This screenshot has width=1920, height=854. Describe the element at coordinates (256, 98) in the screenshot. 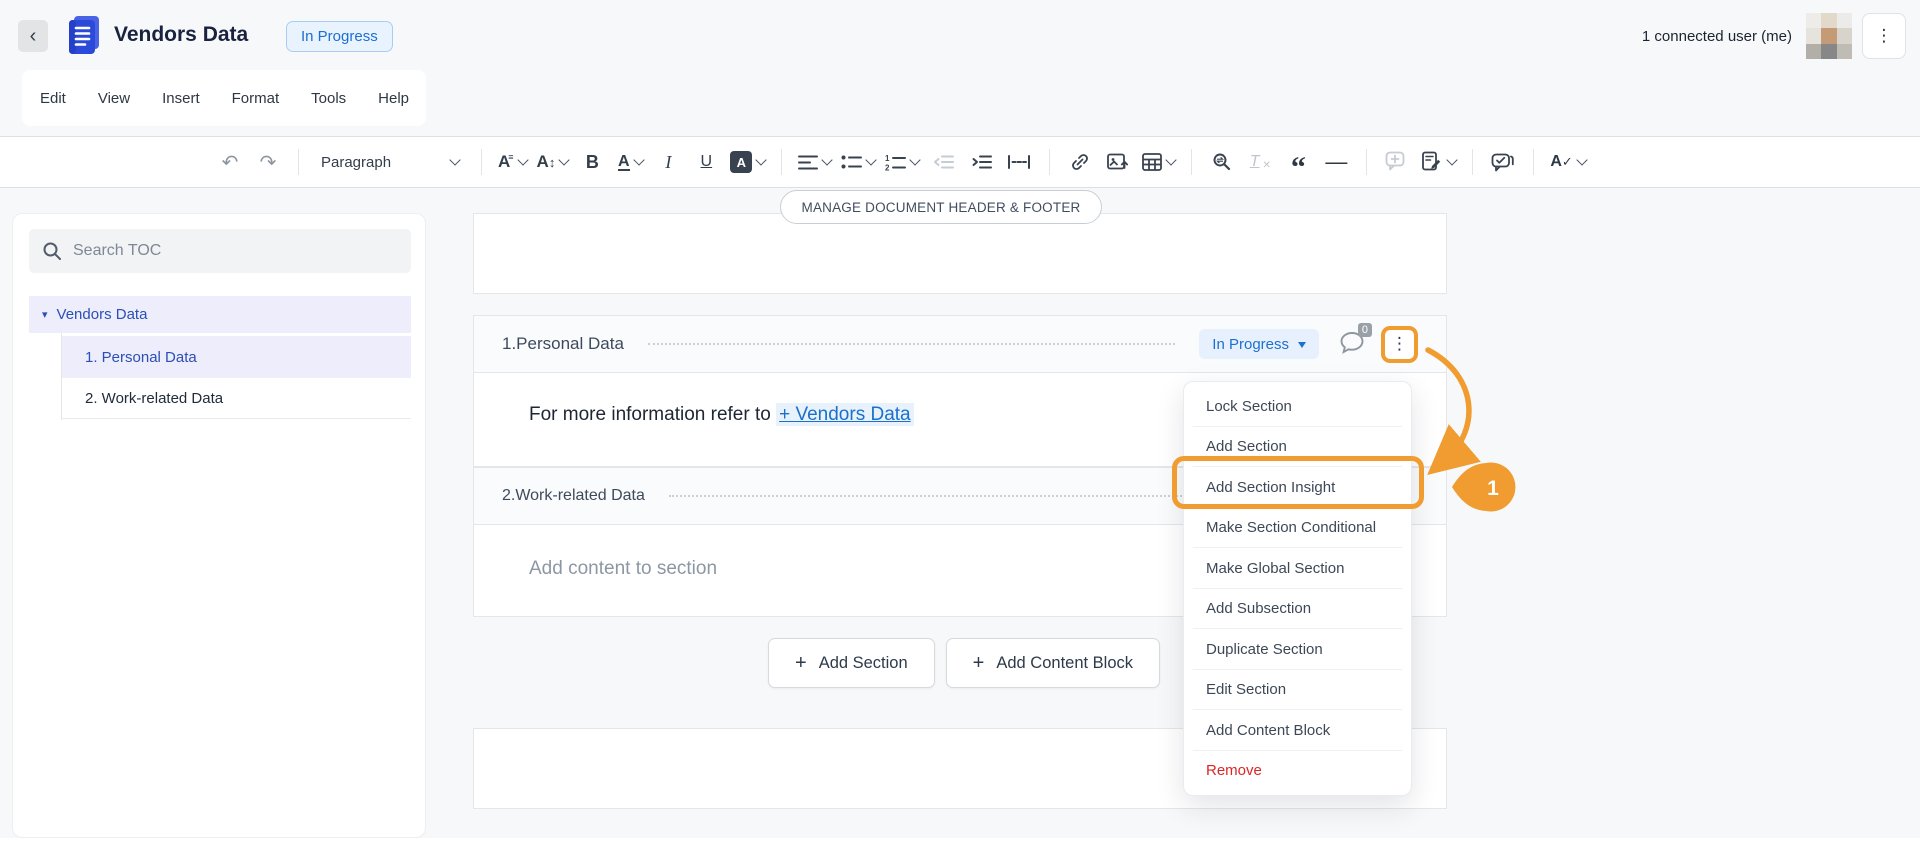

I see `menu-format: Format` at that location.